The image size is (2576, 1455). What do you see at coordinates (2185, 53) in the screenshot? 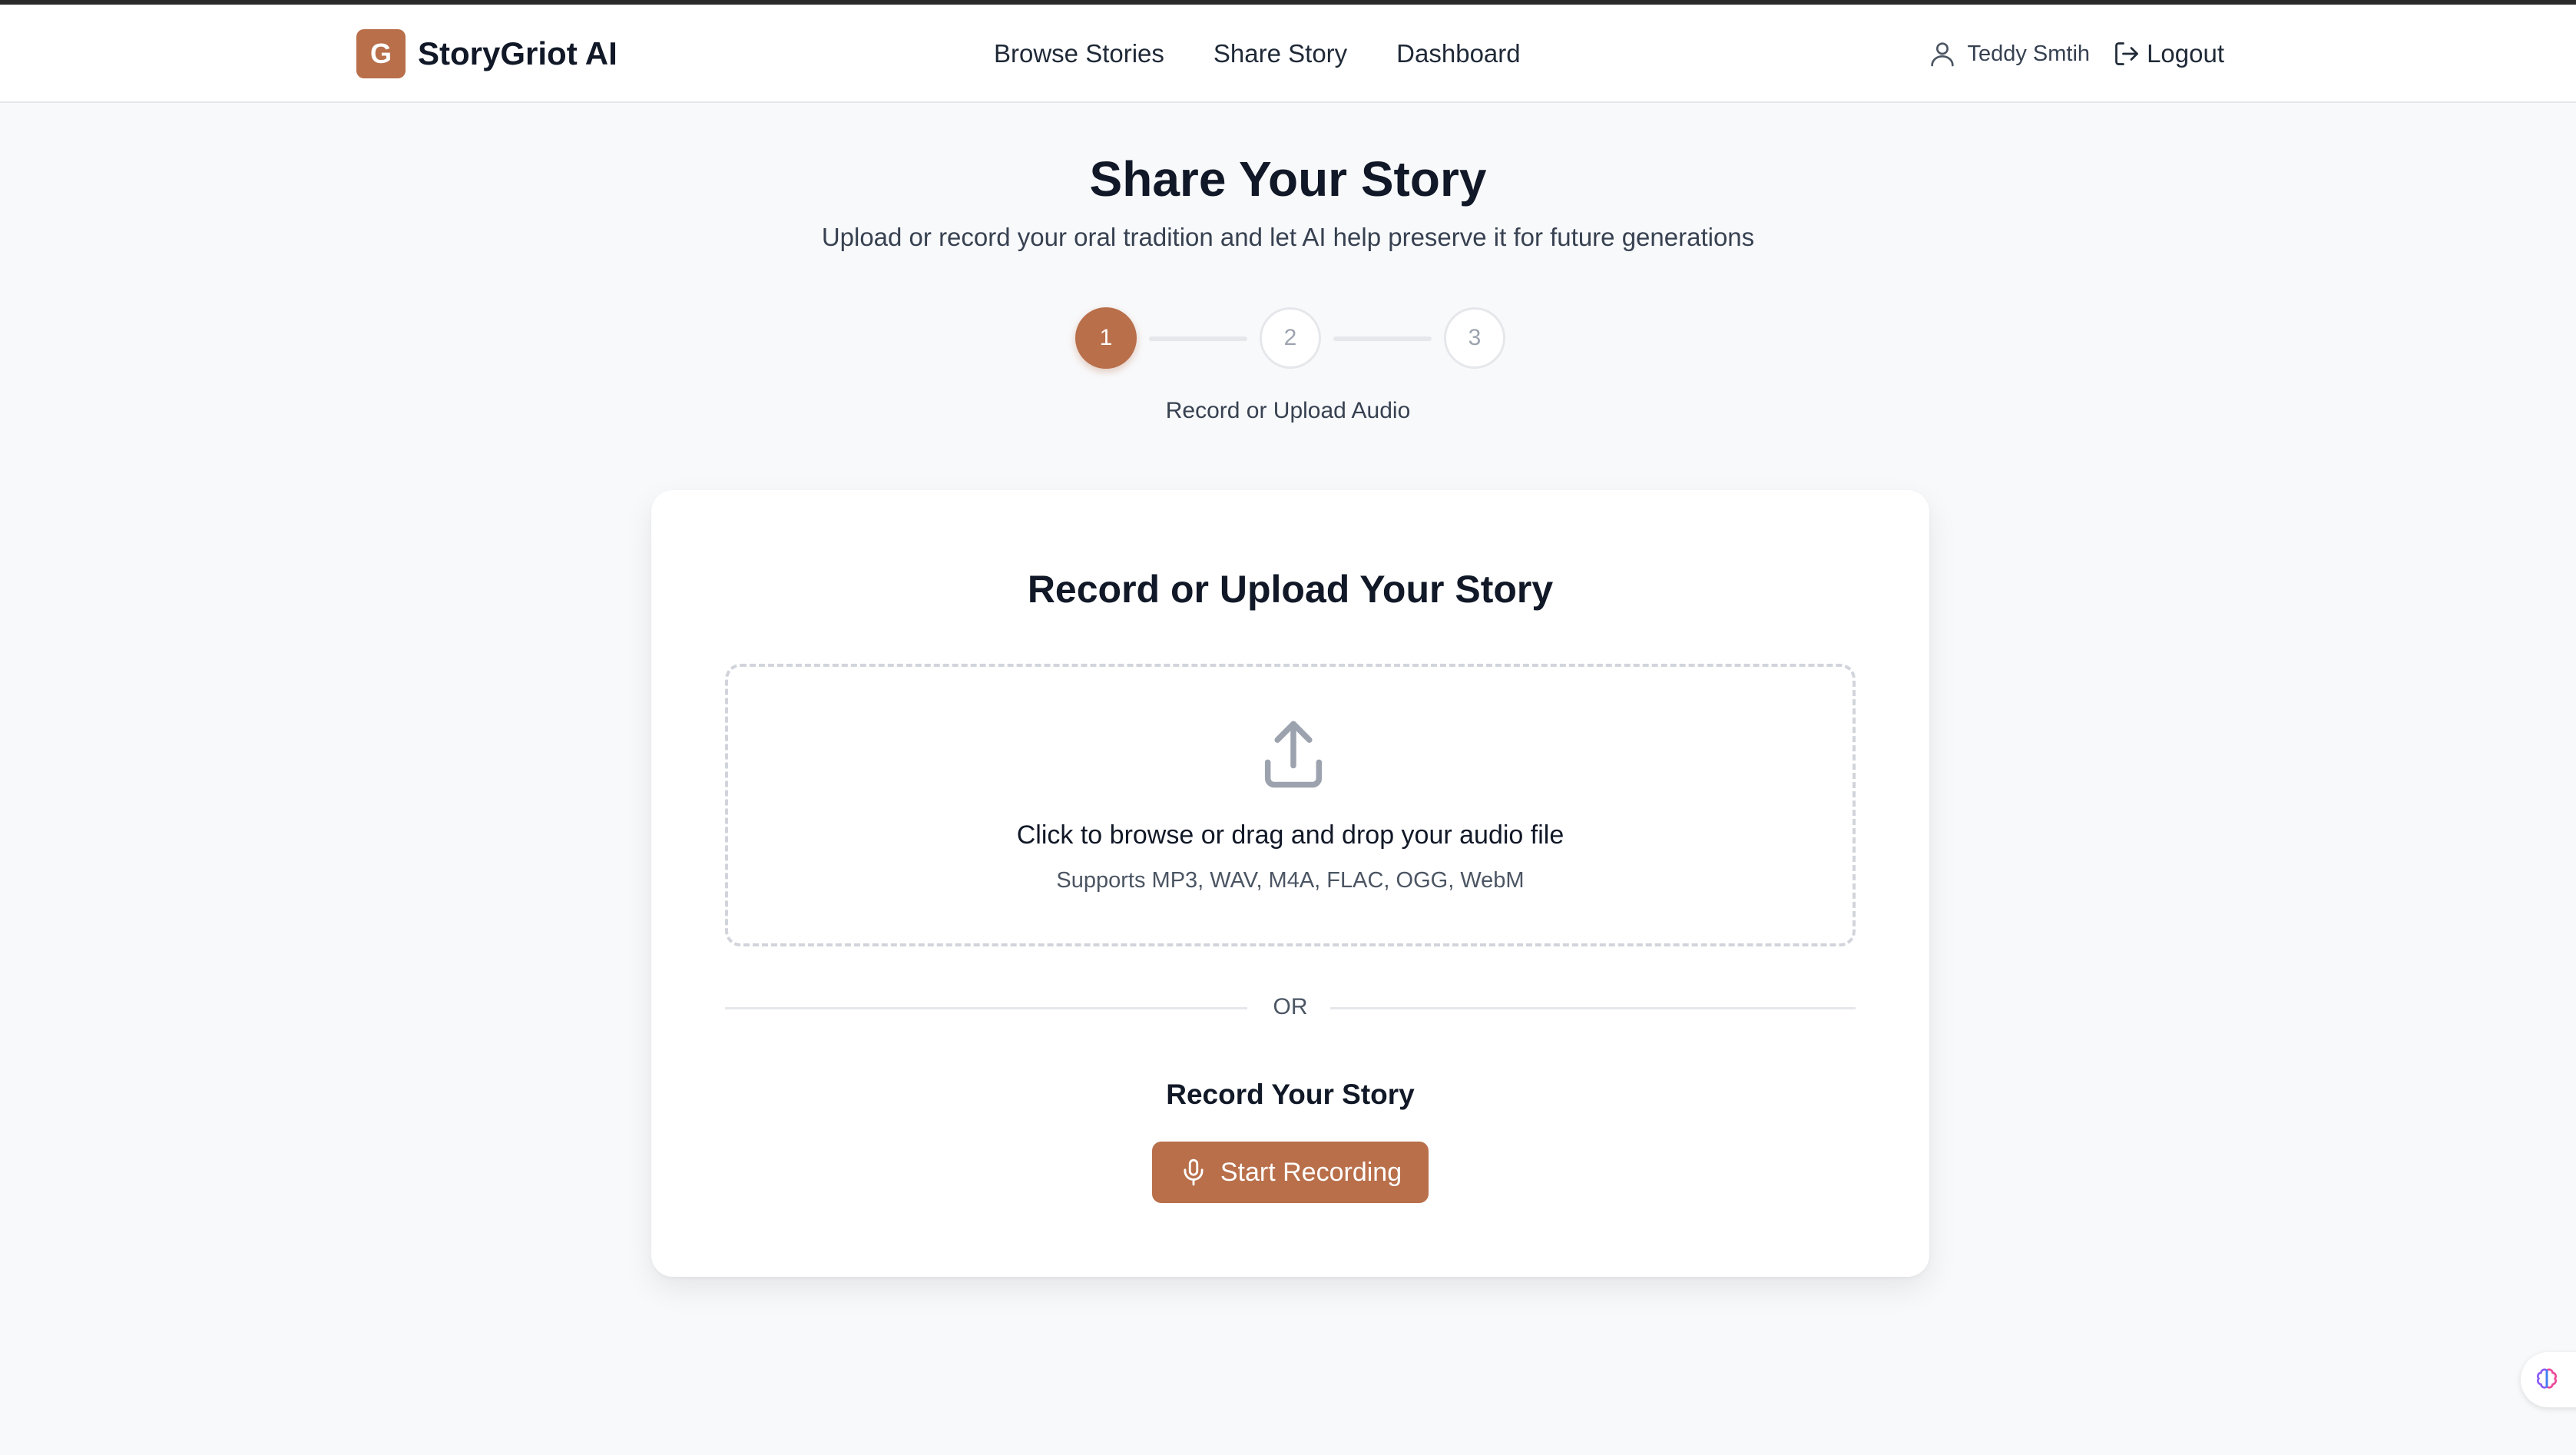
I see `logout-label: Logout` at bounding box center [2185, 53].